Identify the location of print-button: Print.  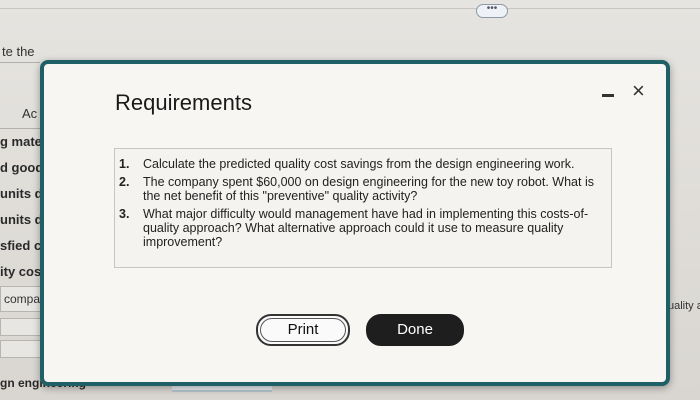
(303, 330).